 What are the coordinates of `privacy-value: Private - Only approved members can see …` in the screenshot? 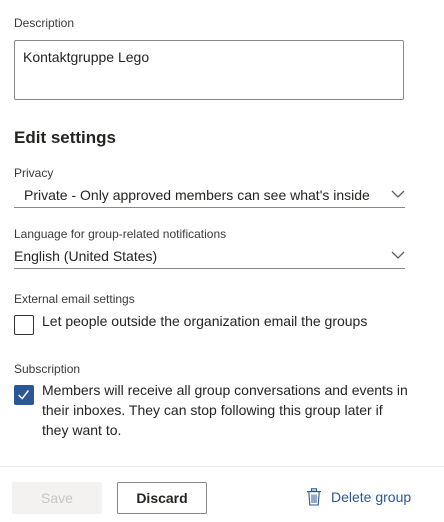 It's located at (197, 195).